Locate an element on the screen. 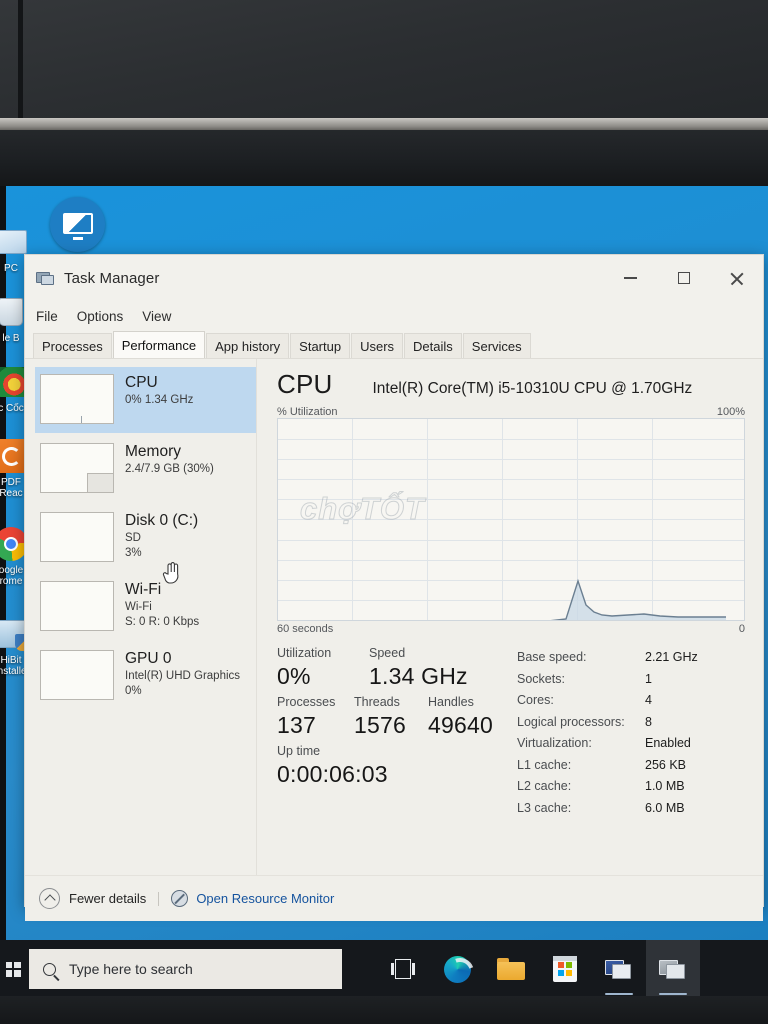 The image size is (768, 1024). stats-row-utilization-speed: Utilization 0% Speed 1.34 GHz is located at coordinates (395, 668).